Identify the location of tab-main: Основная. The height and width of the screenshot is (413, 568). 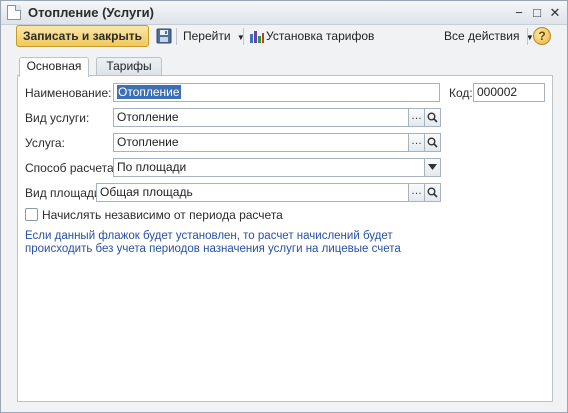
(54, 67).